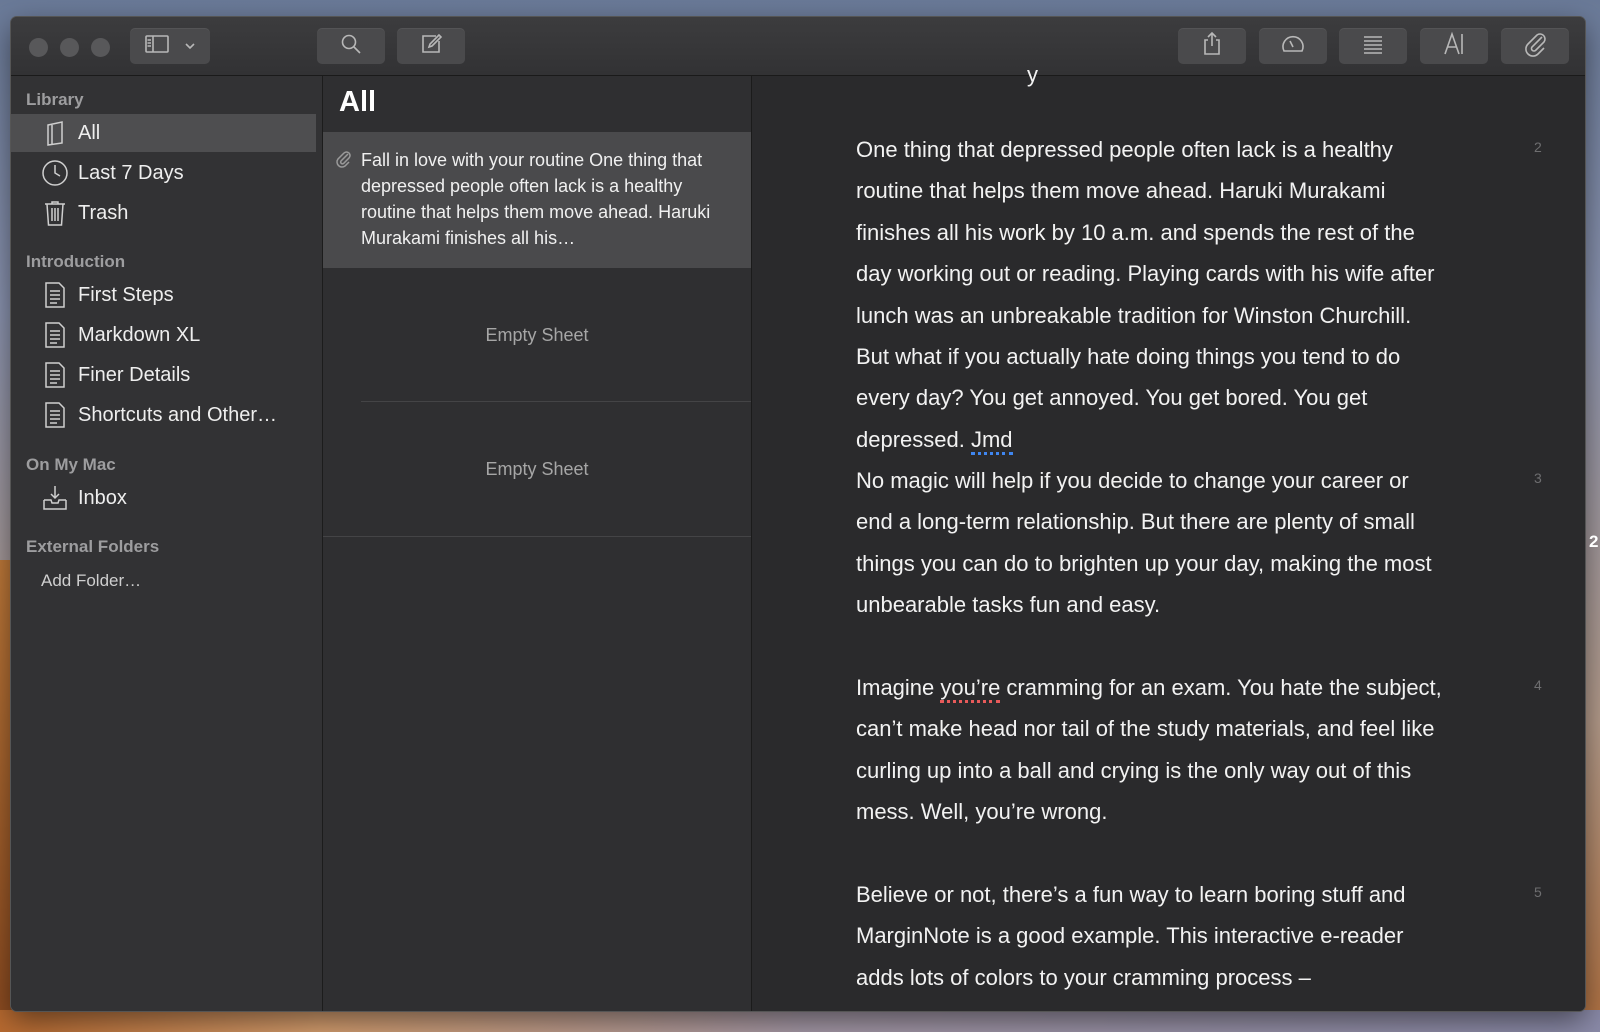  Describe the element at coordinates (131, 172) in the screenshot. I see `sidebar-item-label: Last 7 Days` at that location.